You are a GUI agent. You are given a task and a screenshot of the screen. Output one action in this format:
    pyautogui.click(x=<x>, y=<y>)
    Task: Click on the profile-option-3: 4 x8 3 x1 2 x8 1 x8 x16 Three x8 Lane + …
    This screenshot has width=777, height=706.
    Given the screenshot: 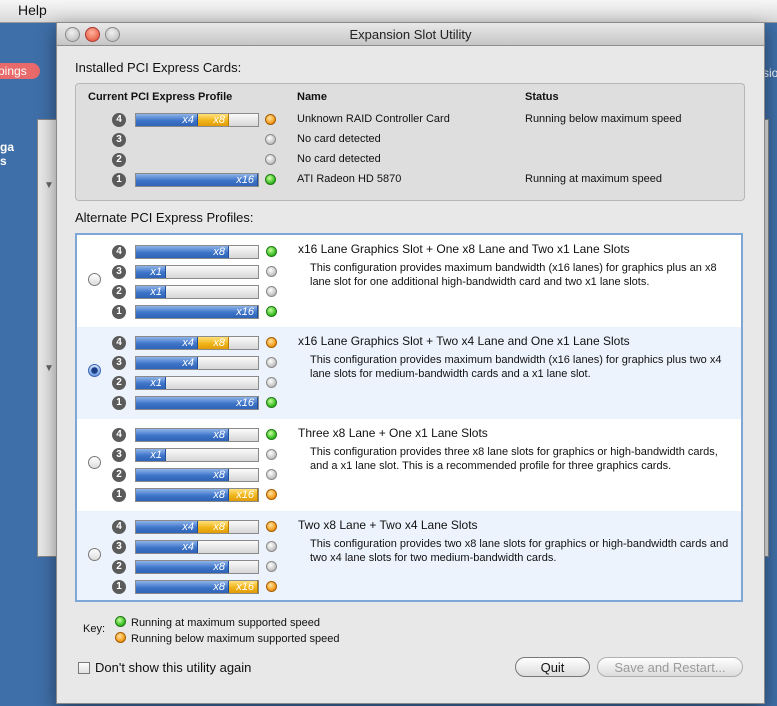 What is the action you would take?
    pyautogui.click(x=409, y=465)
    